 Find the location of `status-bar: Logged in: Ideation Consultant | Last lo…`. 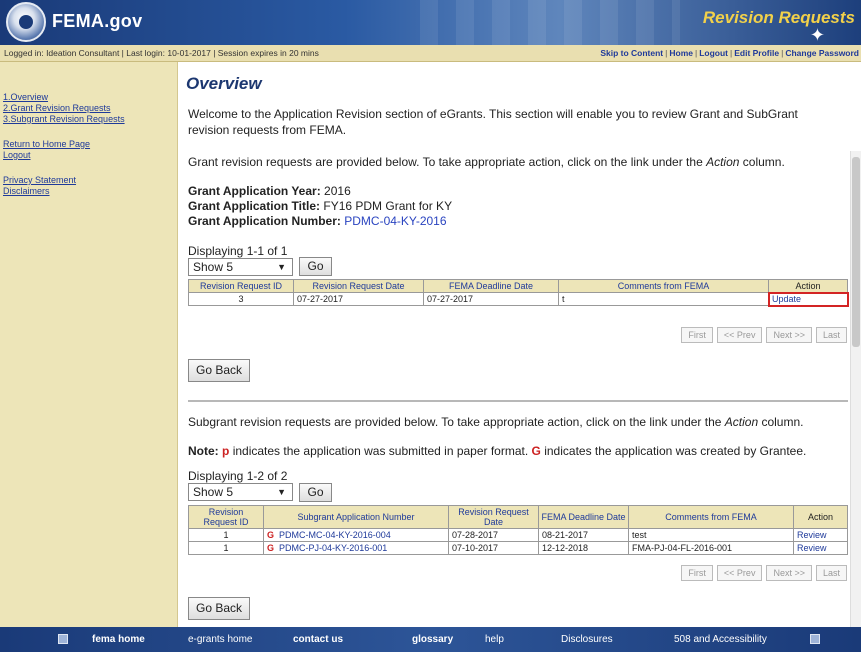

status-bar: Logged in: Ideation Consultant | Last lo… is located at coordinates (430, 53).